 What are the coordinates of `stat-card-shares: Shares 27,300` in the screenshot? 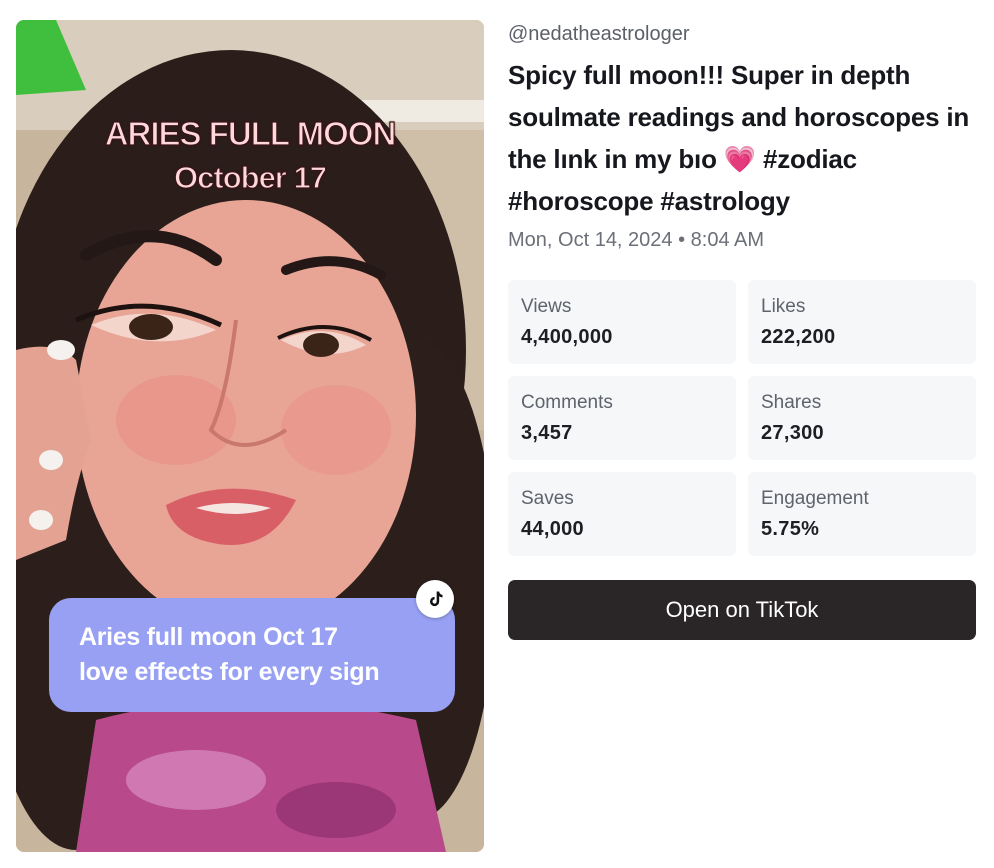 It's located at (862, 418).